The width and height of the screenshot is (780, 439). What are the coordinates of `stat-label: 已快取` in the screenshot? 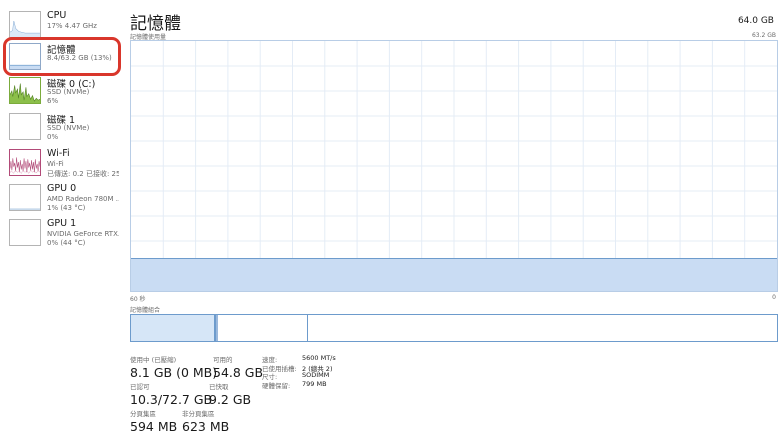 It's located at (219, 387).